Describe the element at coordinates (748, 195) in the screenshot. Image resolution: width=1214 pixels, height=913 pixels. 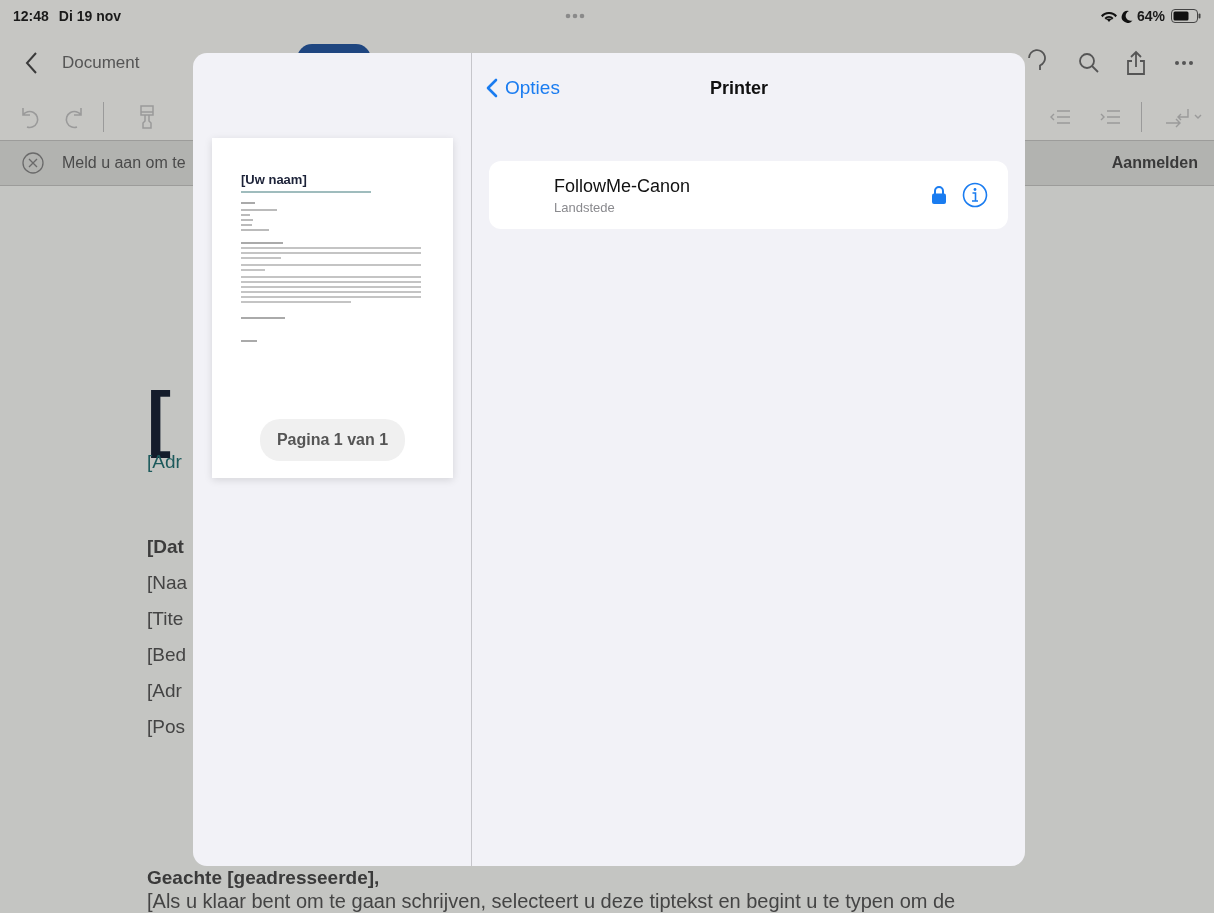
I see `printer-row: FollowMe-Canon Landstede` at that location.